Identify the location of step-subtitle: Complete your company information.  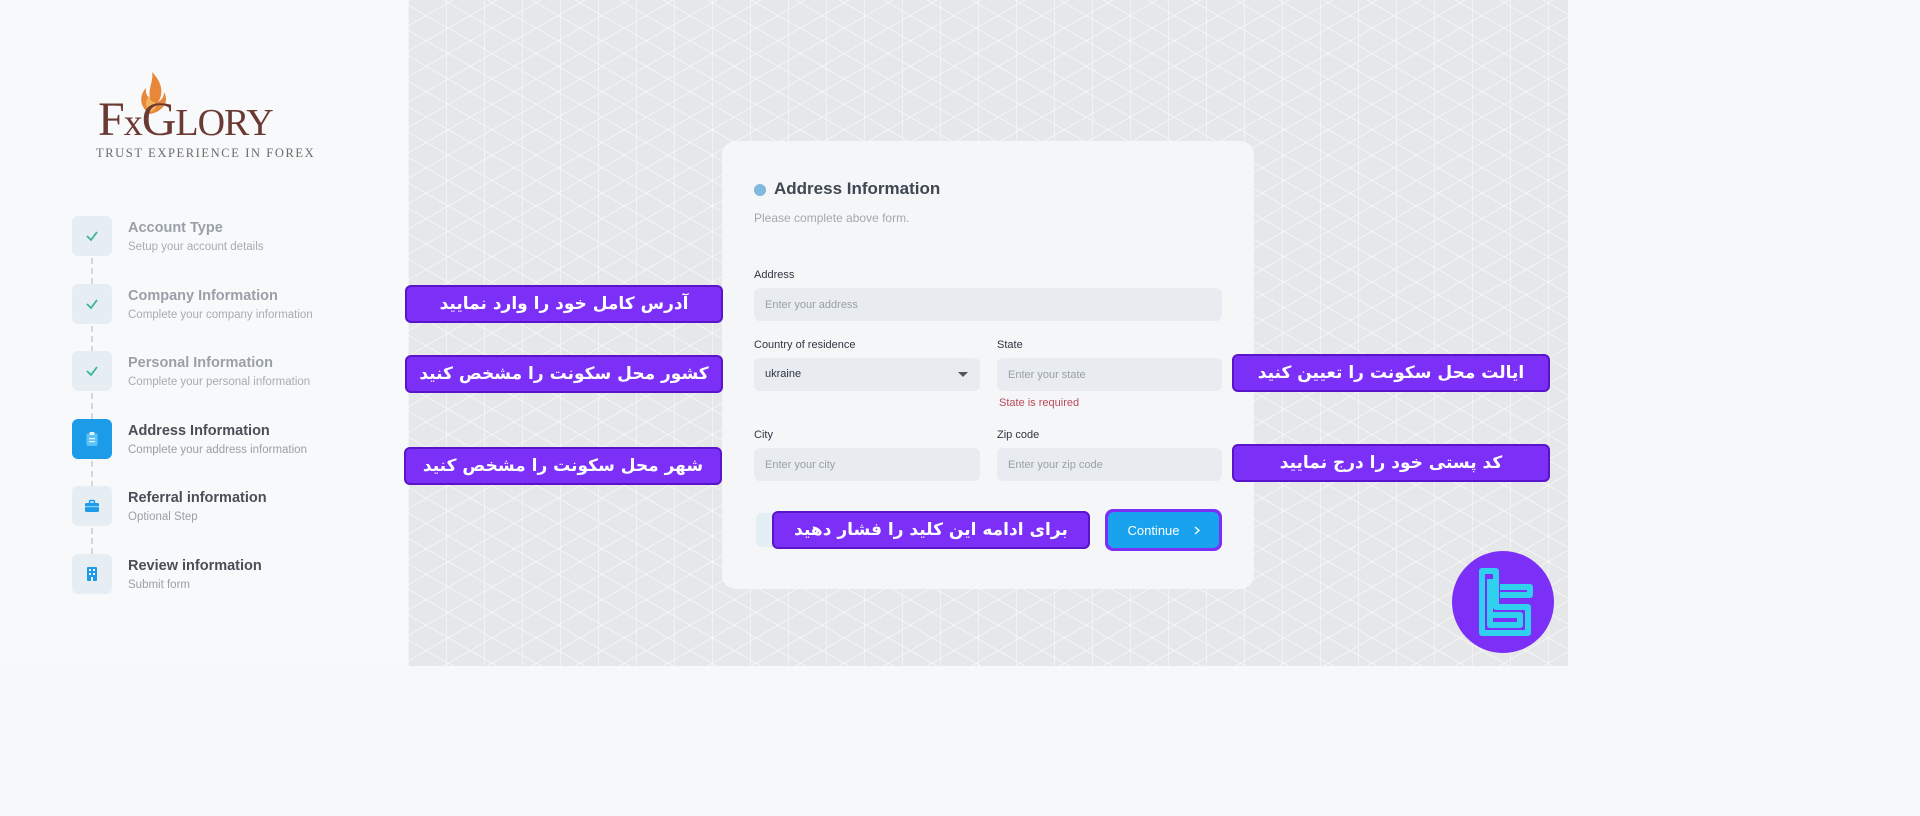
(220, 315).